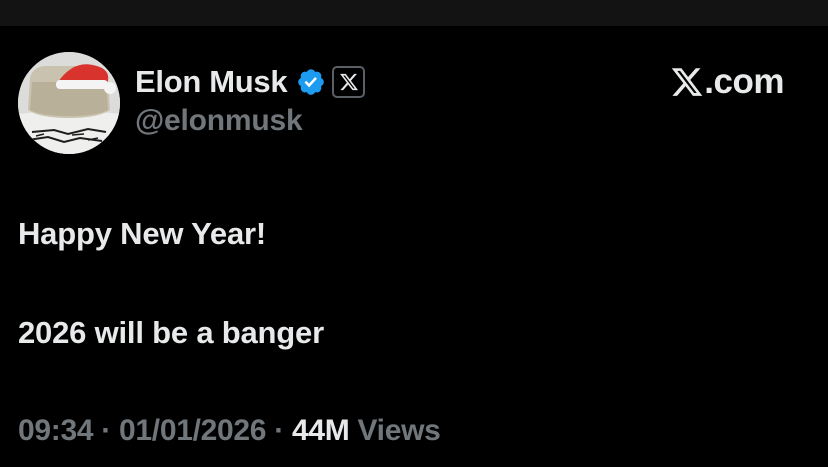 This screenshot has height=467, width=828. Describe the element at coordinates (56, 430) in the screenshot. I see `tweet-time: 09:34` at that location.